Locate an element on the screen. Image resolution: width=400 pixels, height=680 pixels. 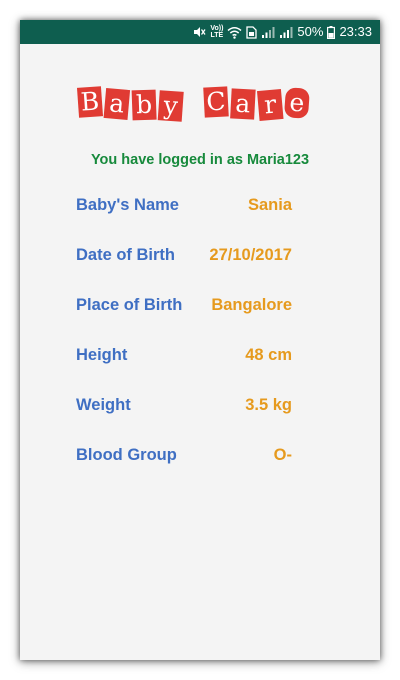
status-bar: Vo)) LTE 50% 23:33 is located at coordinates (200, 32).